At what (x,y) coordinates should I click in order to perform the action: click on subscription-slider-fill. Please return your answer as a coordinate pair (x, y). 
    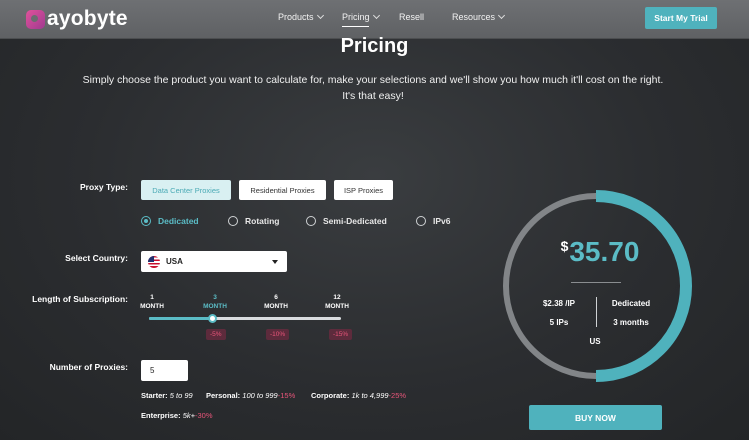
    Looking at the image, I should click on (181, 318).